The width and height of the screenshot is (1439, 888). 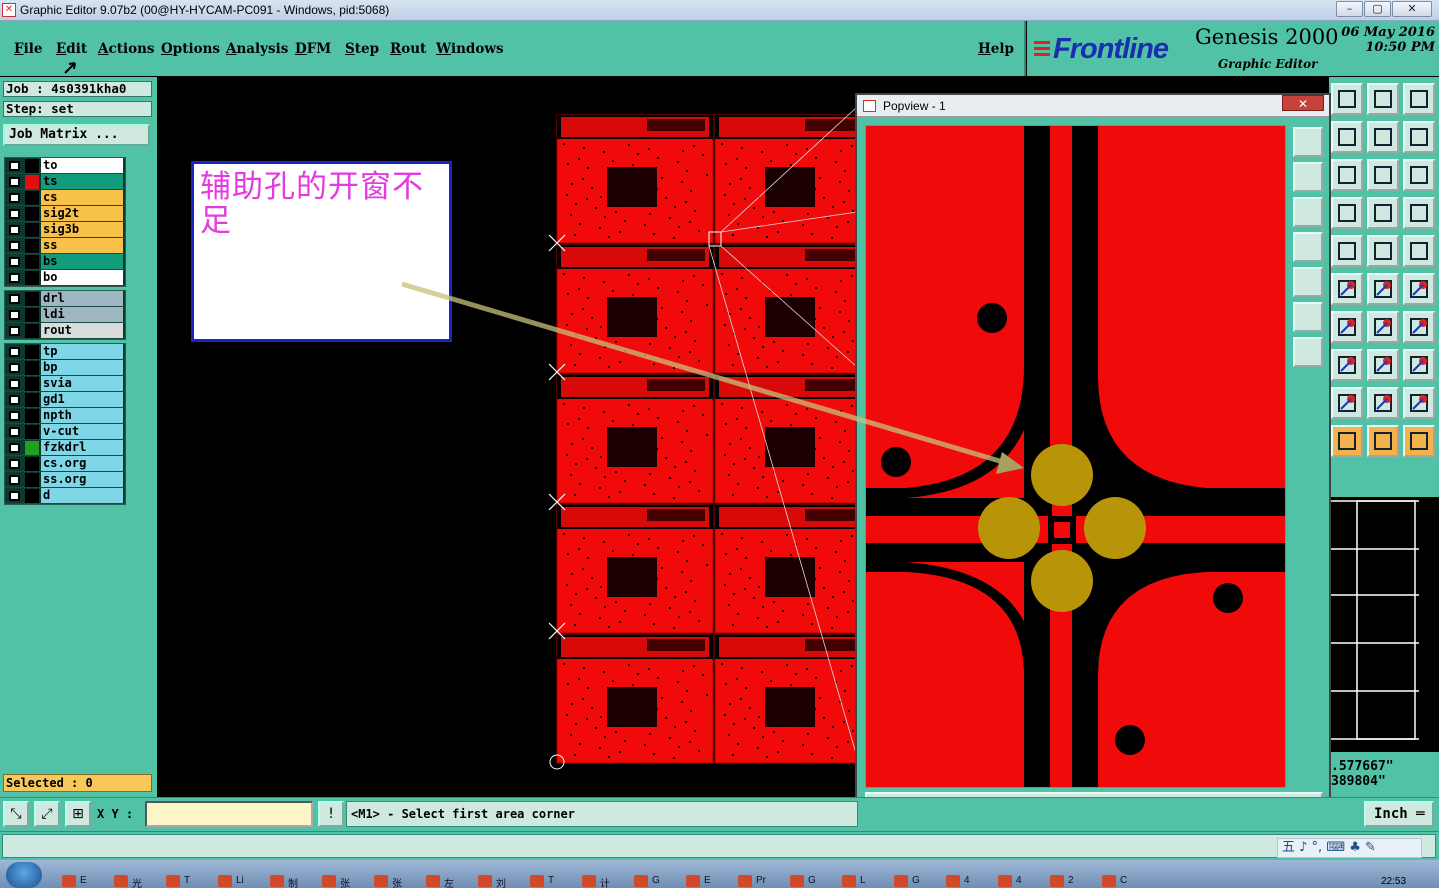 I want to click on layer-row-ss.org: ss.org, so click(x=65, y=480).